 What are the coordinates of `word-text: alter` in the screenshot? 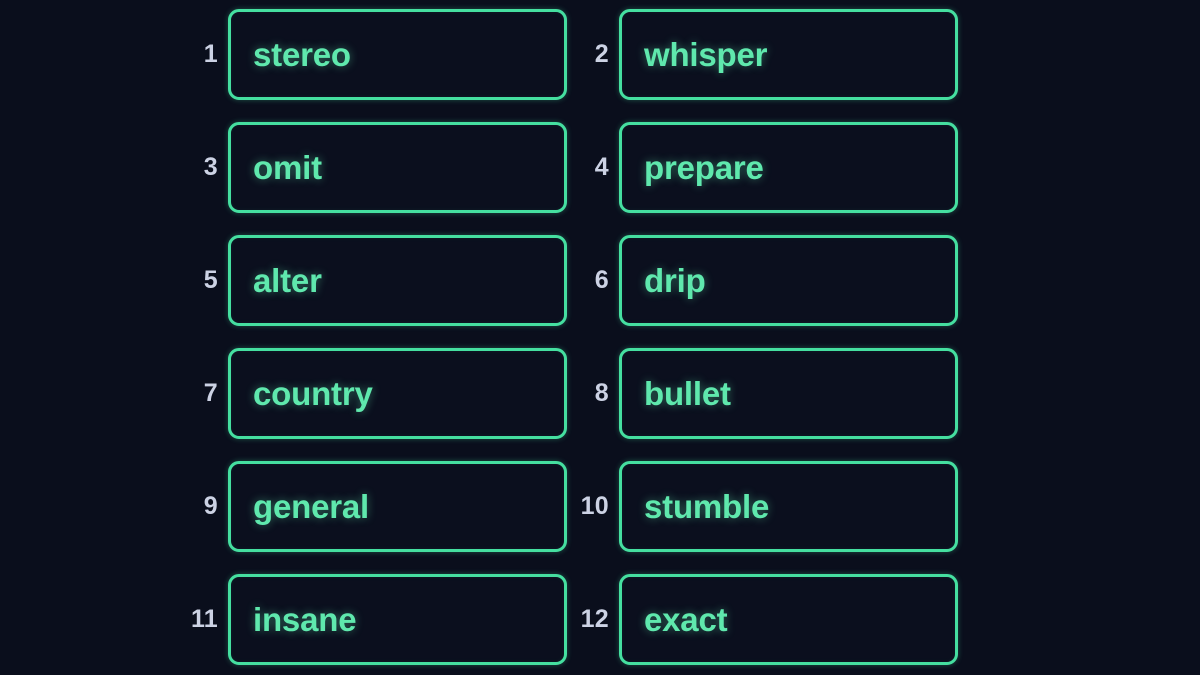 It's located at (287, 280).